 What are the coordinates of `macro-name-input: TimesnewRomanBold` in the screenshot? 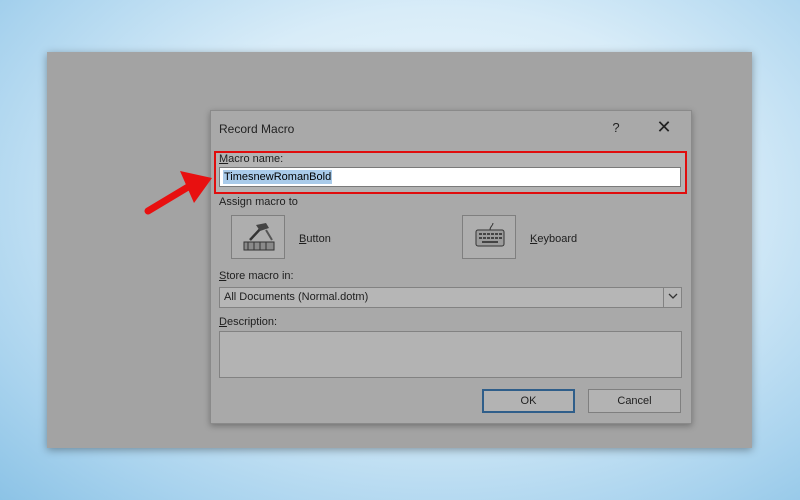 It's located at (450, 177).